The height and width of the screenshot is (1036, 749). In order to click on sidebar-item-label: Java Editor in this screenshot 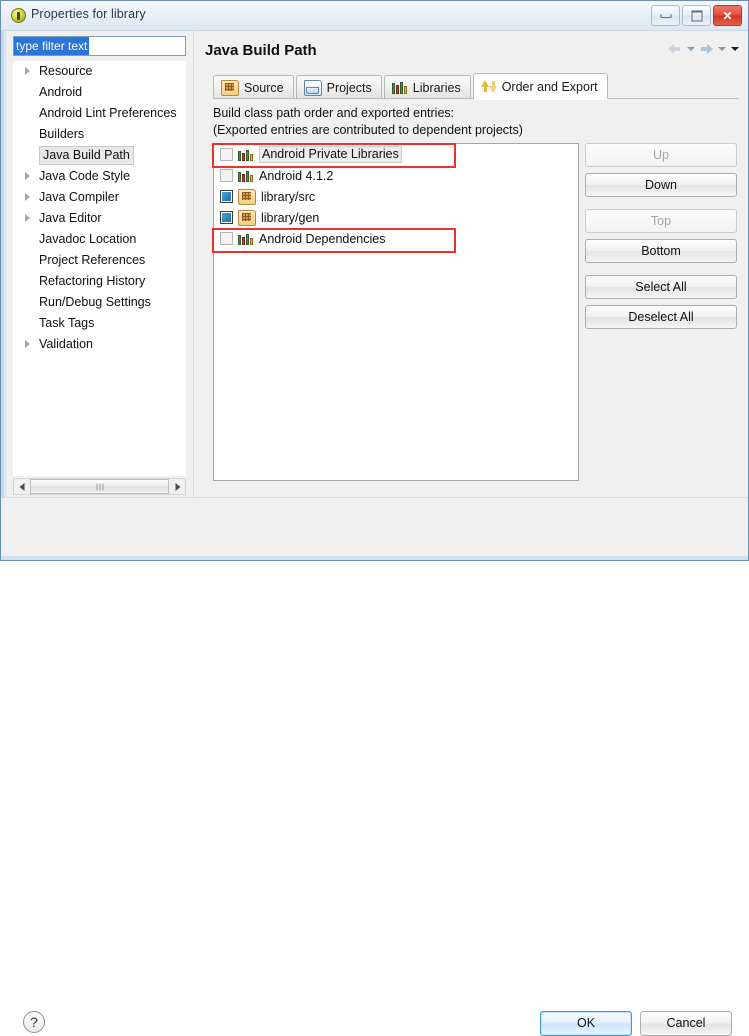, I will do `click(70, 218)`.